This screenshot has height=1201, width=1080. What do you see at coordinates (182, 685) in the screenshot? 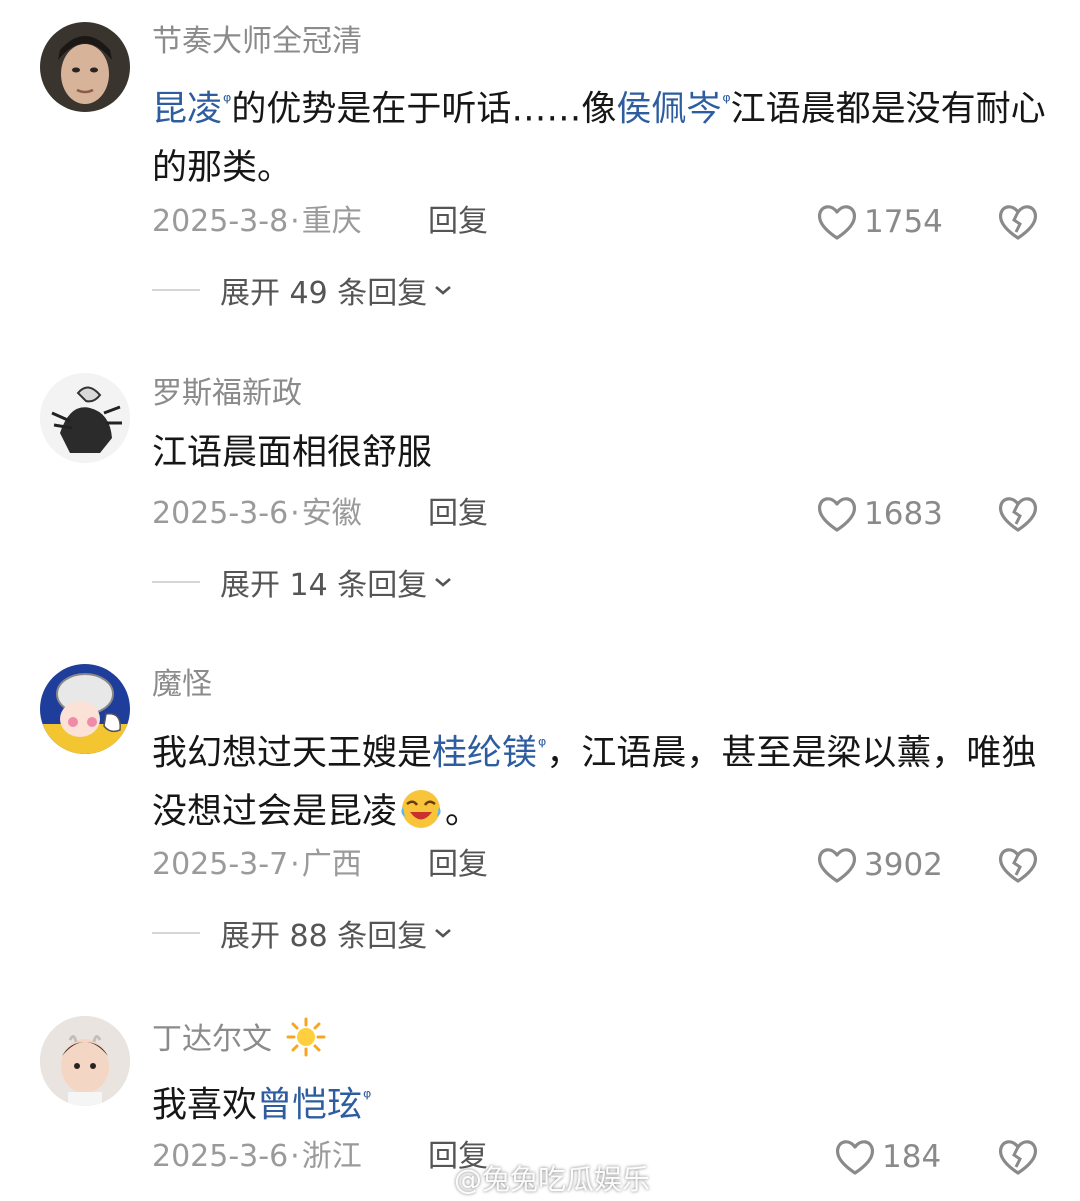
I see `username: 魔怪` at bounding box center [182, 685].